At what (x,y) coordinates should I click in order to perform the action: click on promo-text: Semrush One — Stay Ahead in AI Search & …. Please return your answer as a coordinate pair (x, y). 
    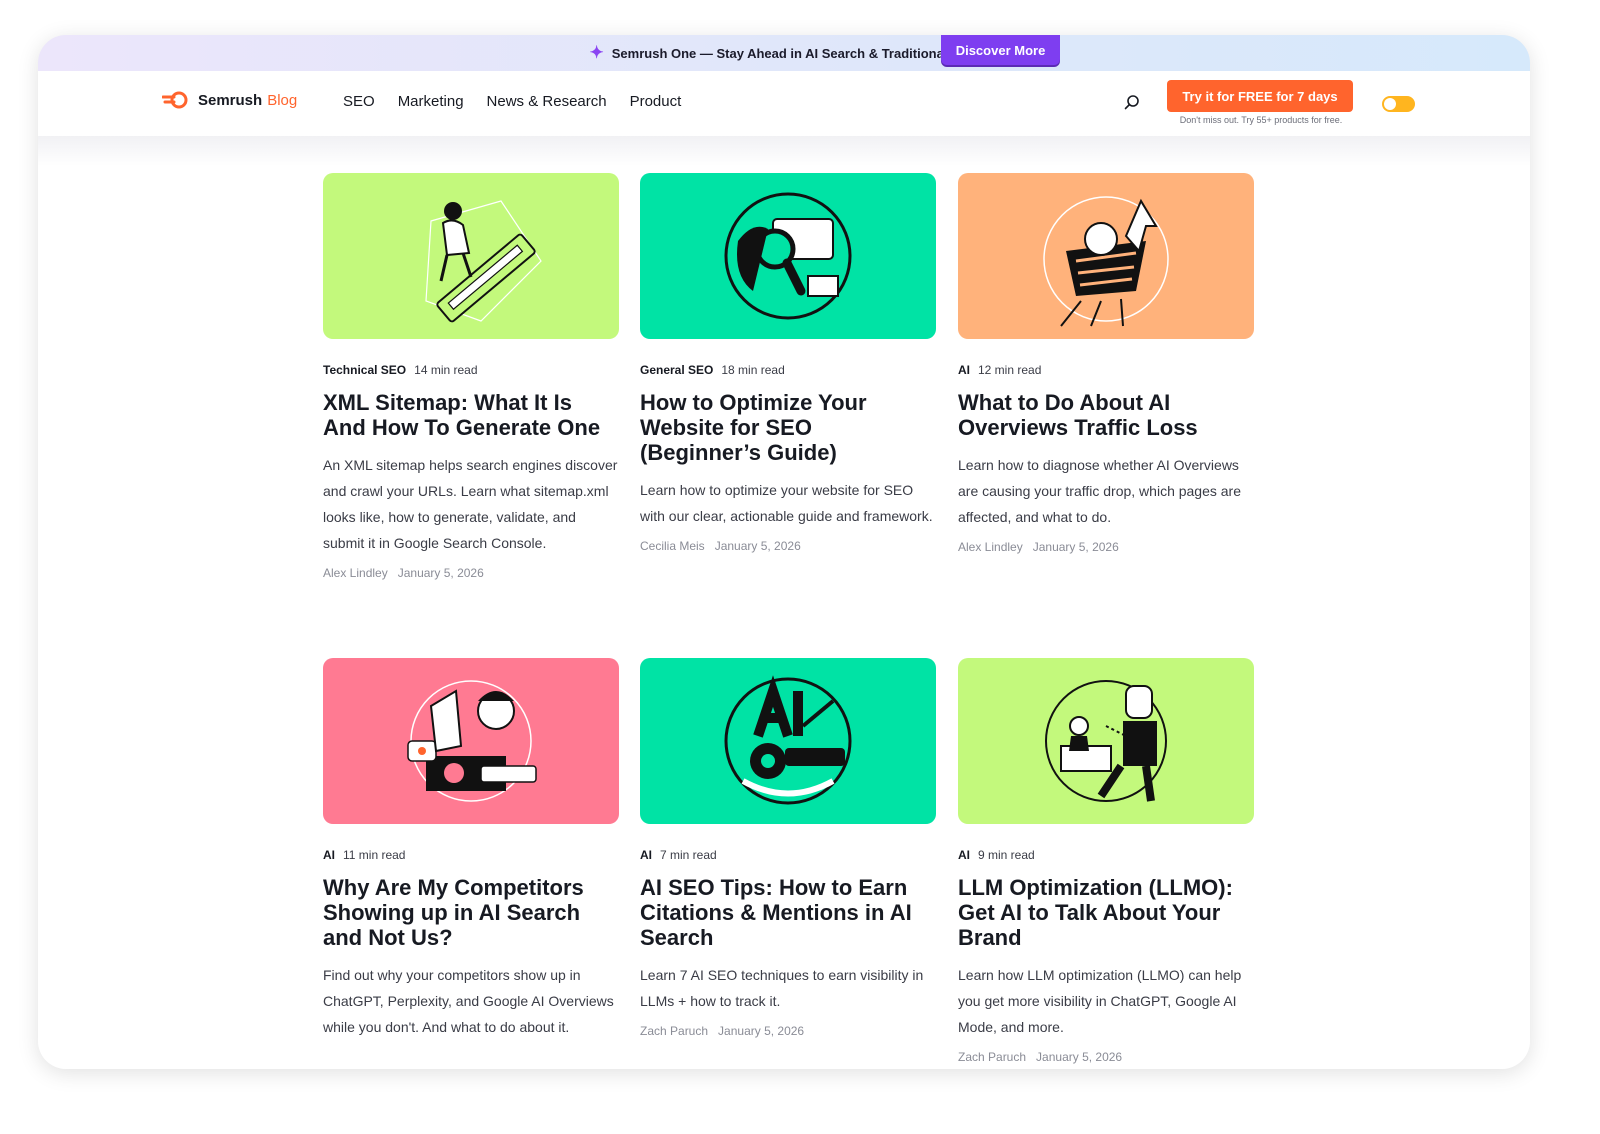
    Looking at the image, I should click on (795, 53).